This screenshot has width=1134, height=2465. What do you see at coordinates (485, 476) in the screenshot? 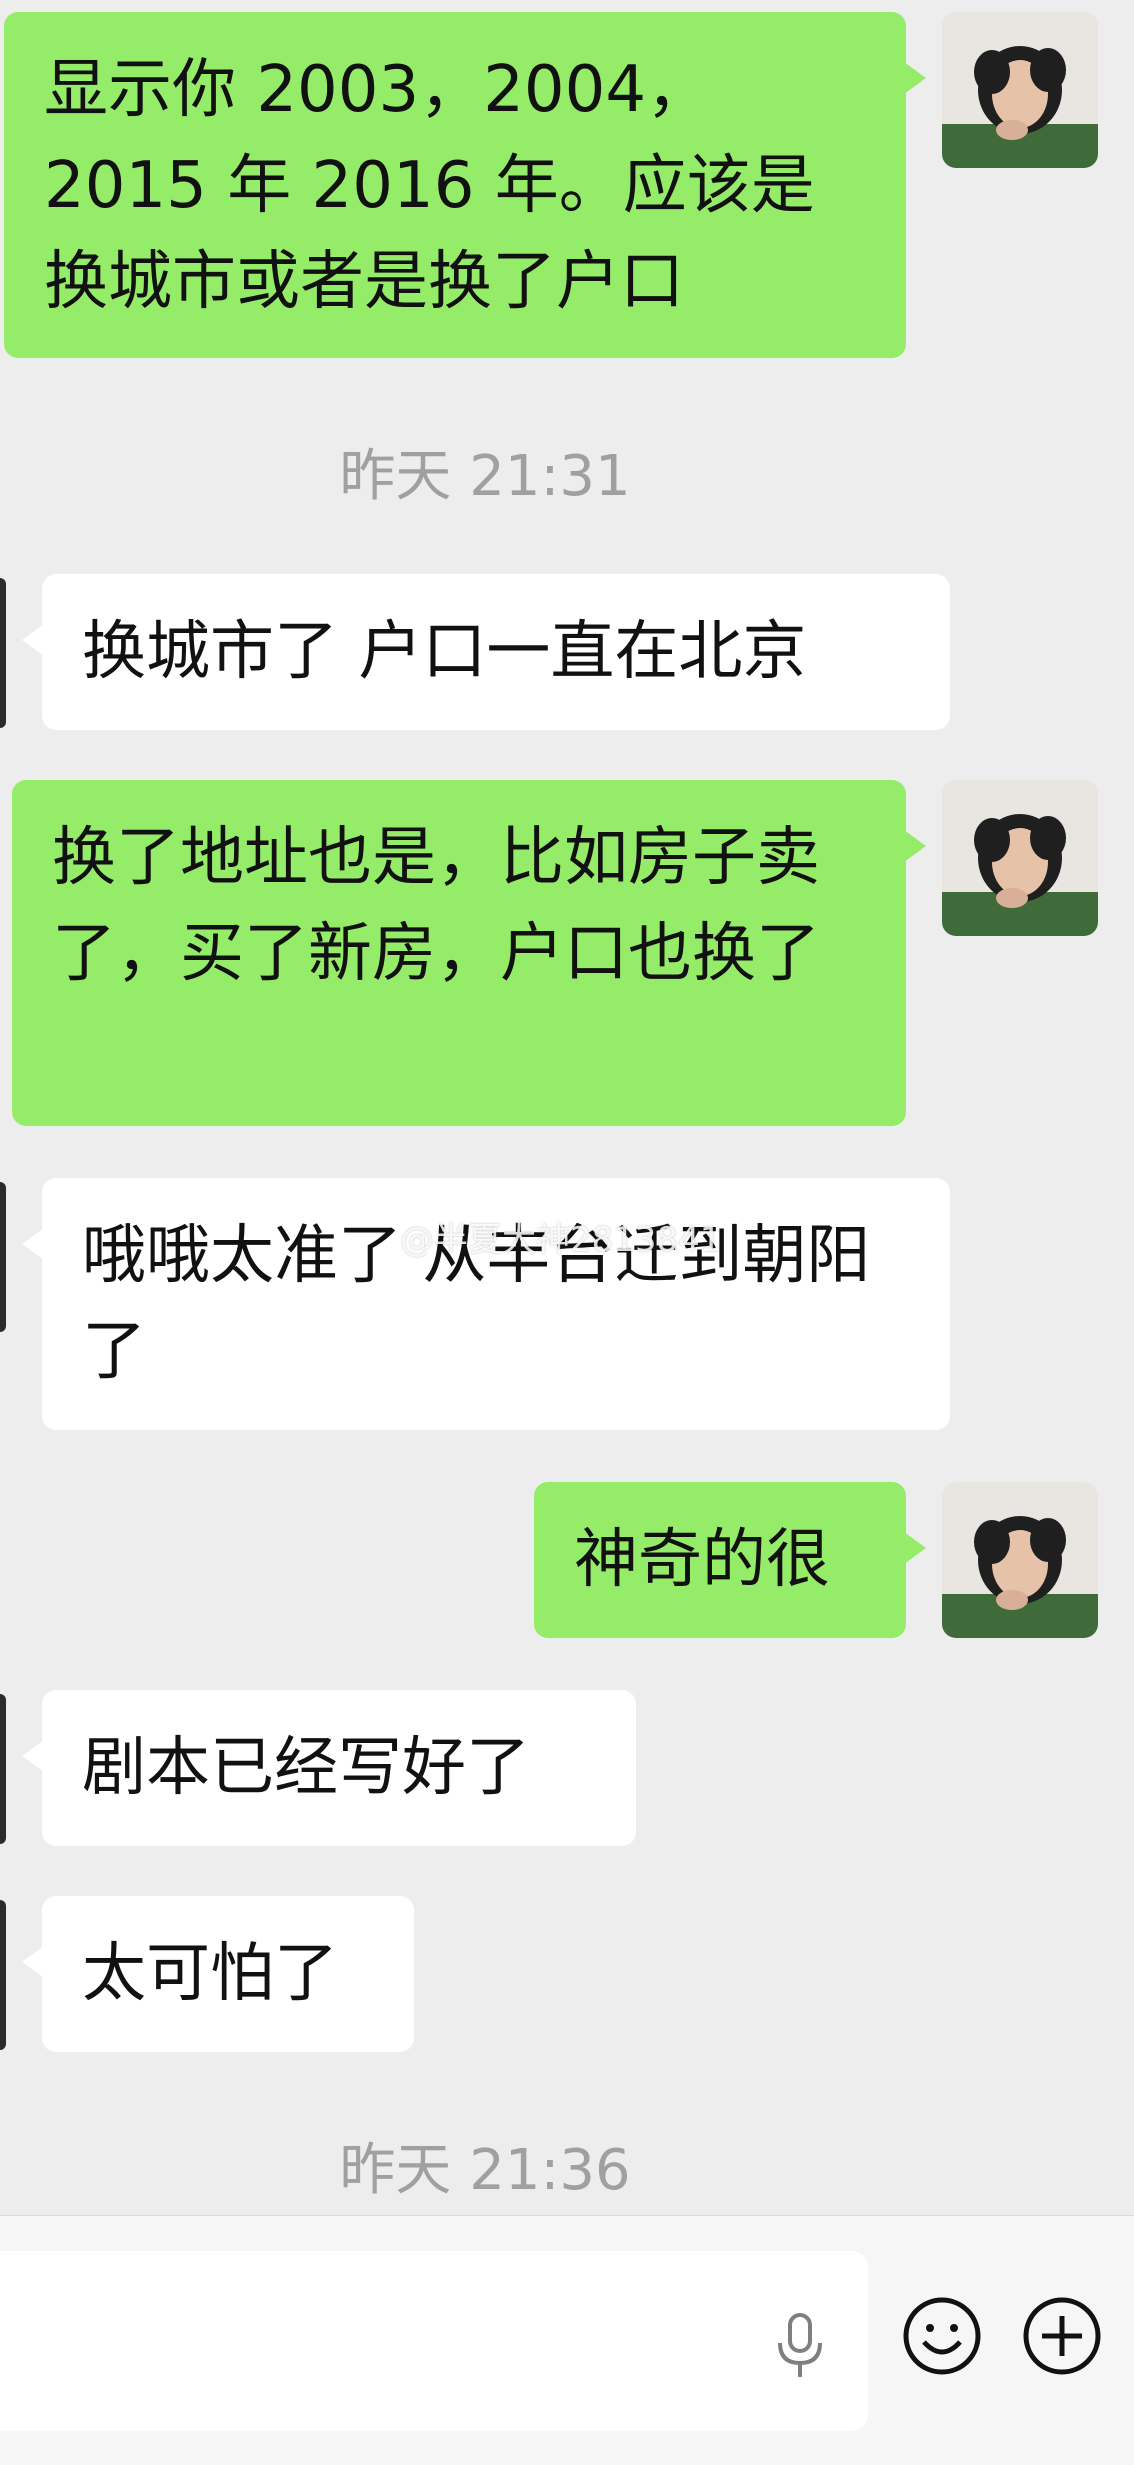
I see `timestamp: 昨天 21:31` at bounding box center [485, 476].